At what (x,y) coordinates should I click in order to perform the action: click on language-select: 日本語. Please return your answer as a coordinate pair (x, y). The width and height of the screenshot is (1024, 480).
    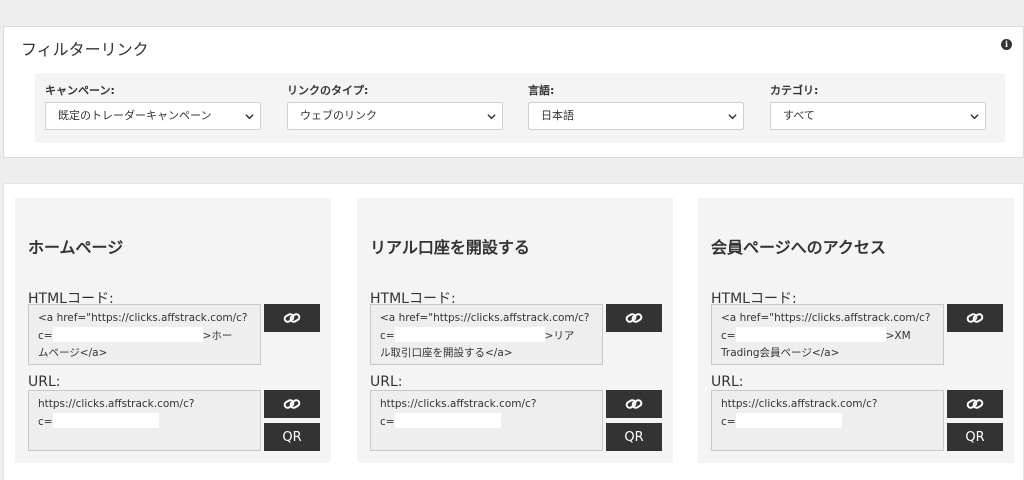
    Looking at the image, I should click on (636, 116).